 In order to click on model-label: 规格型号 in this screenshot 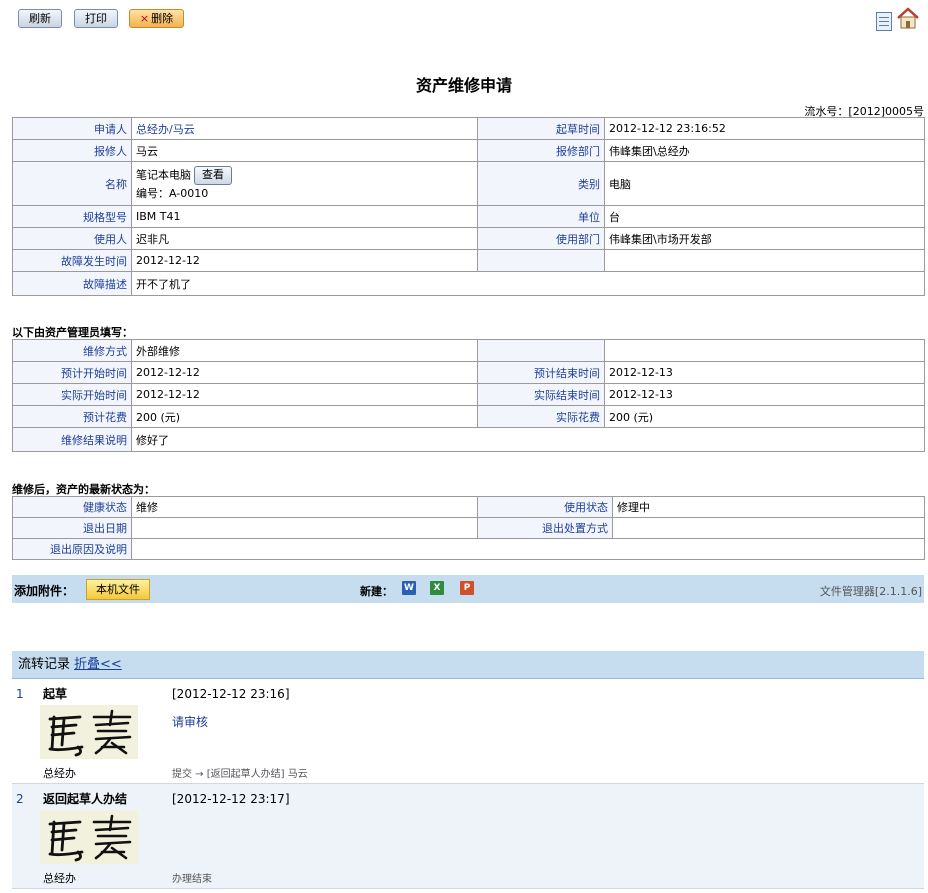, I will do `click(72, 216)`.